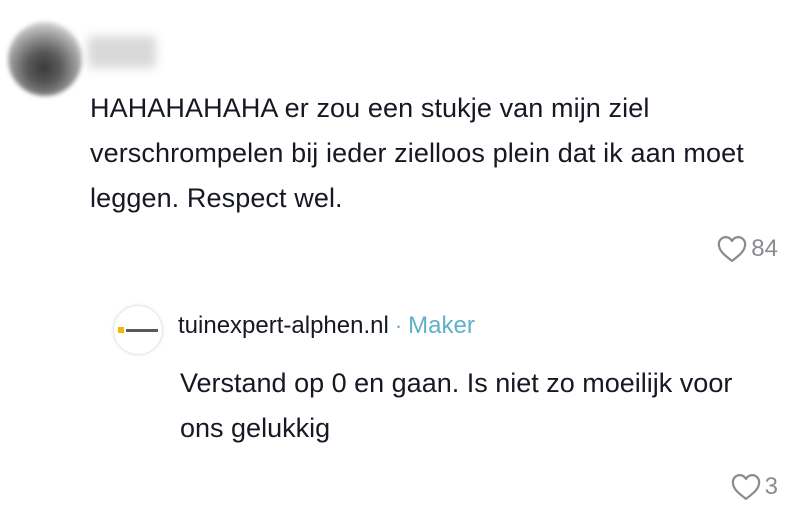  Describe the element at coordinates (441, 325) in the screenshot. I see `creator-badge: Maker` at that location.